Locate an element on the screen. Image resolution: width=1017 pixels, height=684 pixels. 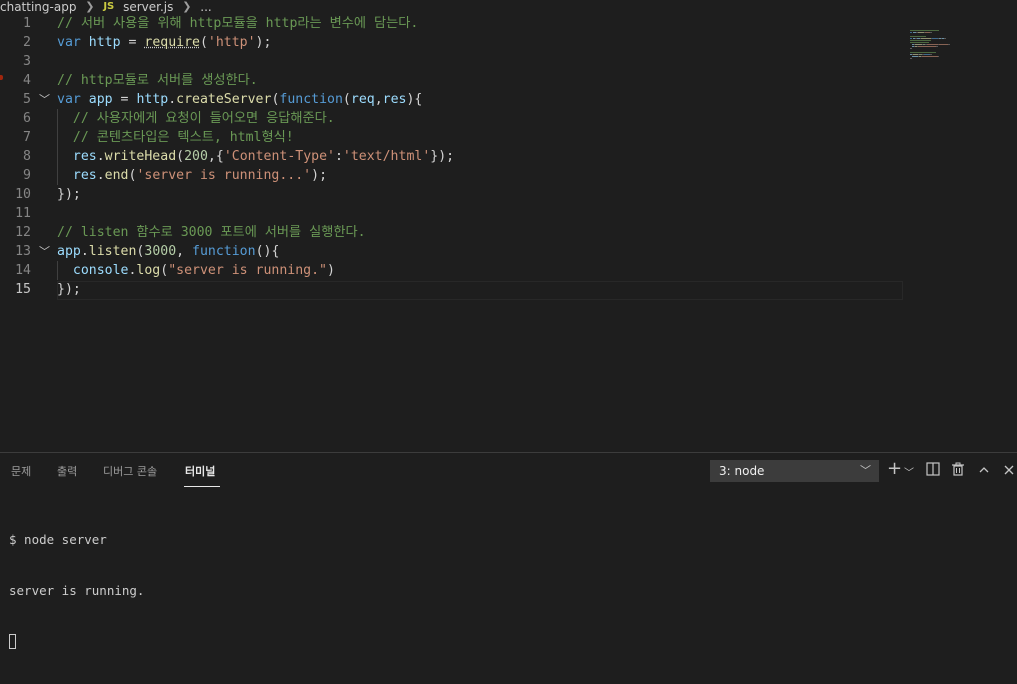
code-text: res.end('server is running...'); is located at coordinates (192, 175).